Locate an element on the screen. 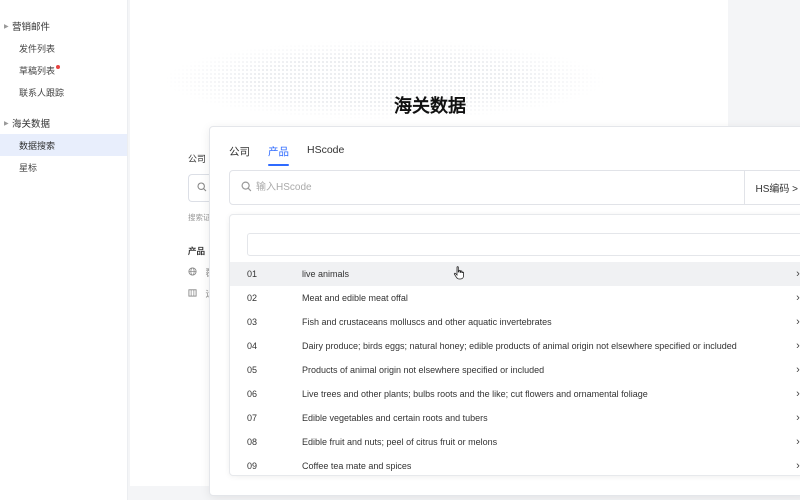  page-title: 海关数据 is located at coordinates (430, 106).